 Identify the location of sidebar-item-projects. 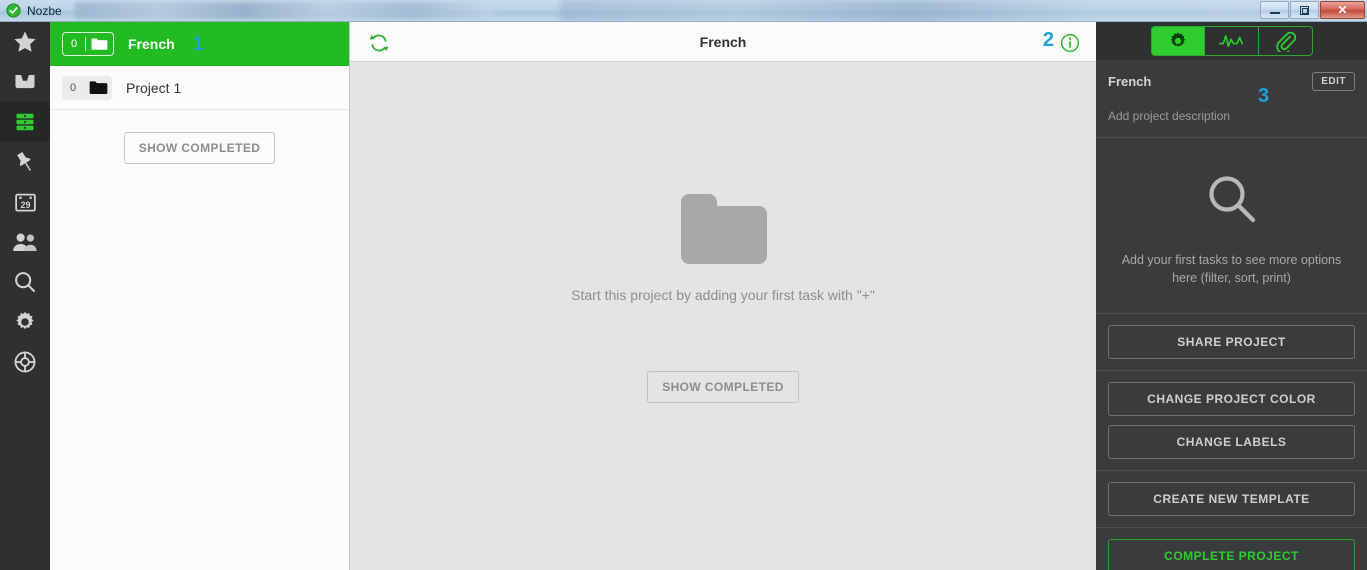
(25, 122).